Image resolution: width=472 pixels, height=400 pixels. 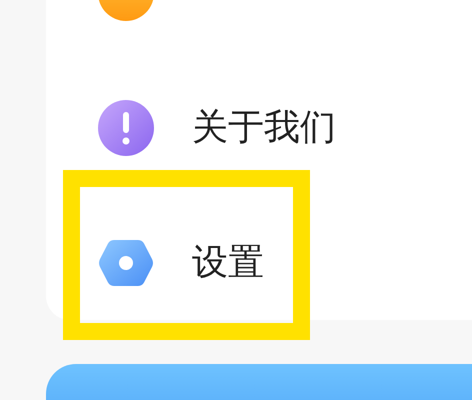 What do you see at coordinates (264, 127) in the screenshot?
I see `menu-item-label: 关于我们` at bounding box center [264, 127].